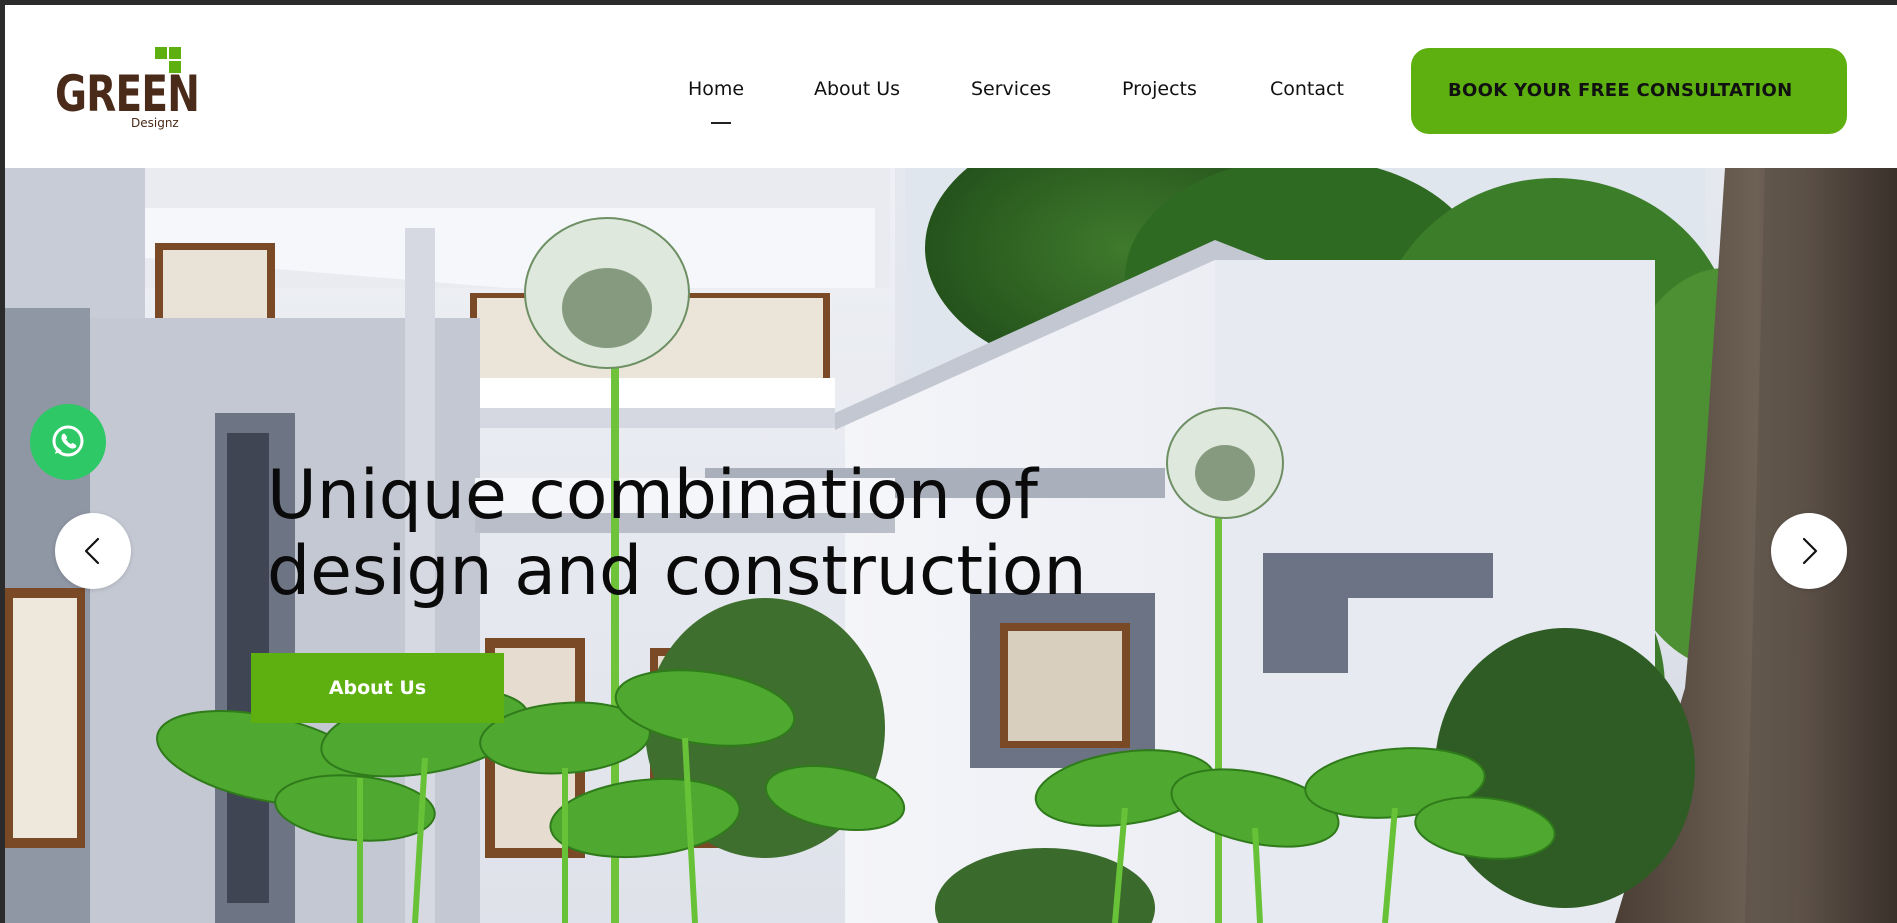 This screenshot has height=923, width=1897. Describe the element at coordinates (1159, 89) in the screenshot. I see `nav-item-projects: Projects` at that location.